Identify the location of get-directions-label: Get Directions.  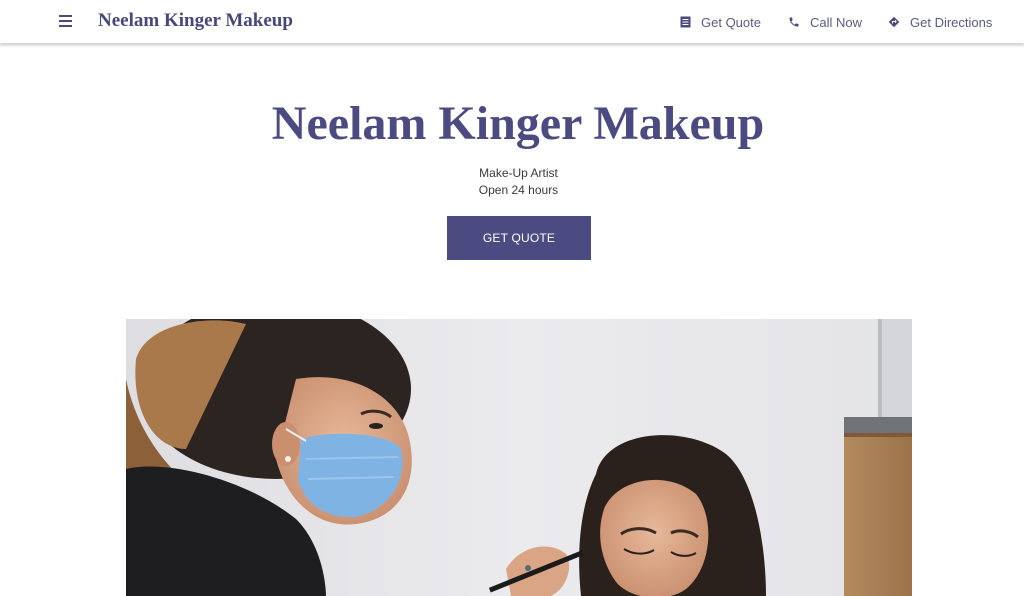
(951, 22).